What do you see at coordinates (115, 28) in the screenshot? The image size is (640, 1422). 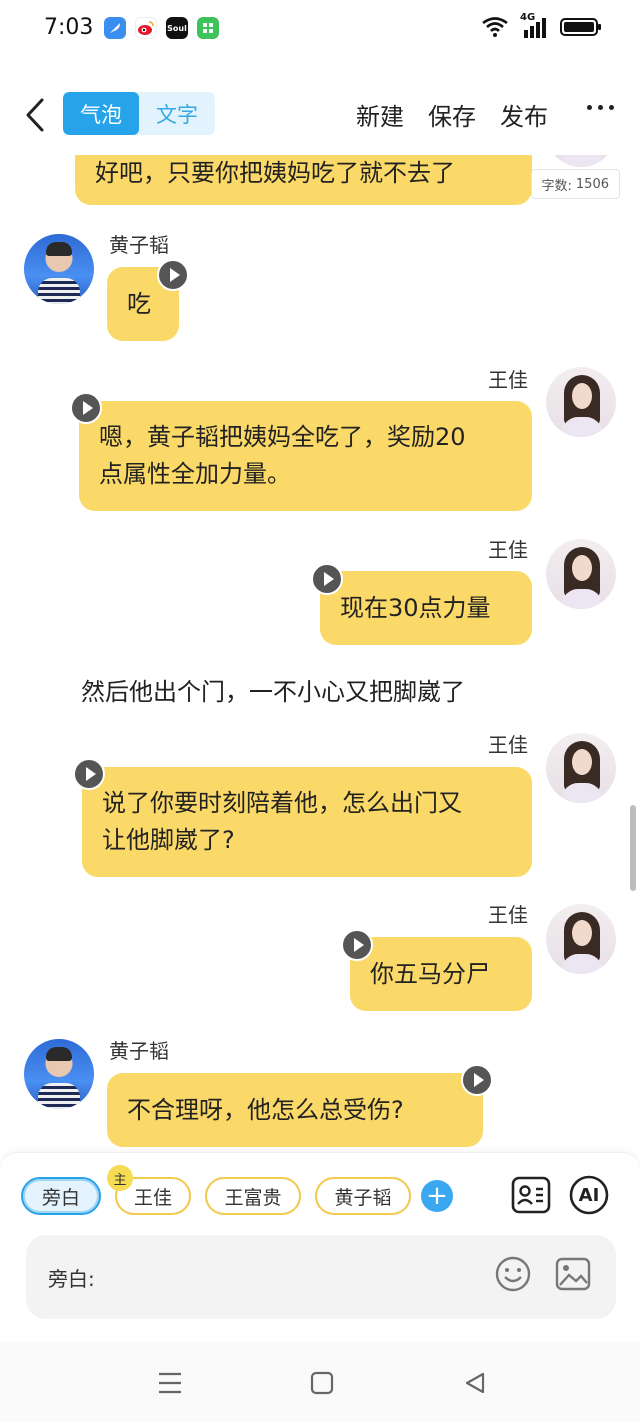 I see `feather-app-icon` at bounding box center [115, 28].